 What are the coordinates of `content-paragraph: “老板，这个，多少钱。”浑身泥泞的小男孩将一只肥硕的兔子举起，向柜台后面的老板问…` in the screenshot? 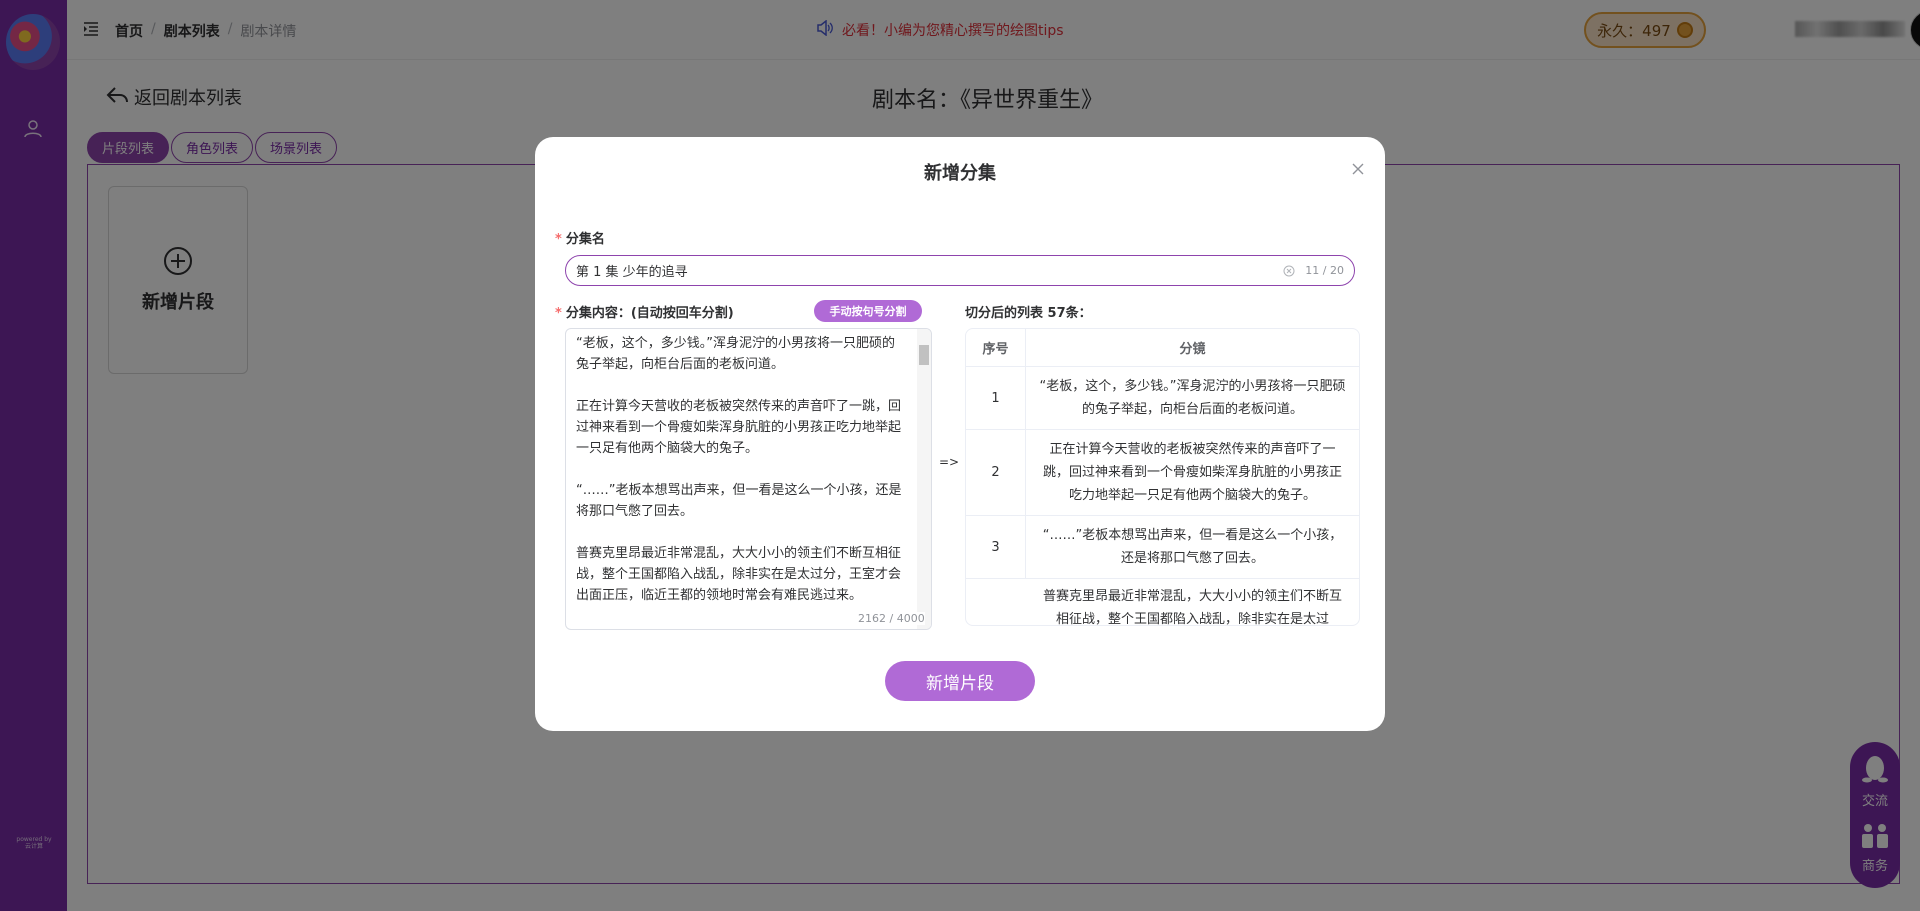 It's located at (735, 354).